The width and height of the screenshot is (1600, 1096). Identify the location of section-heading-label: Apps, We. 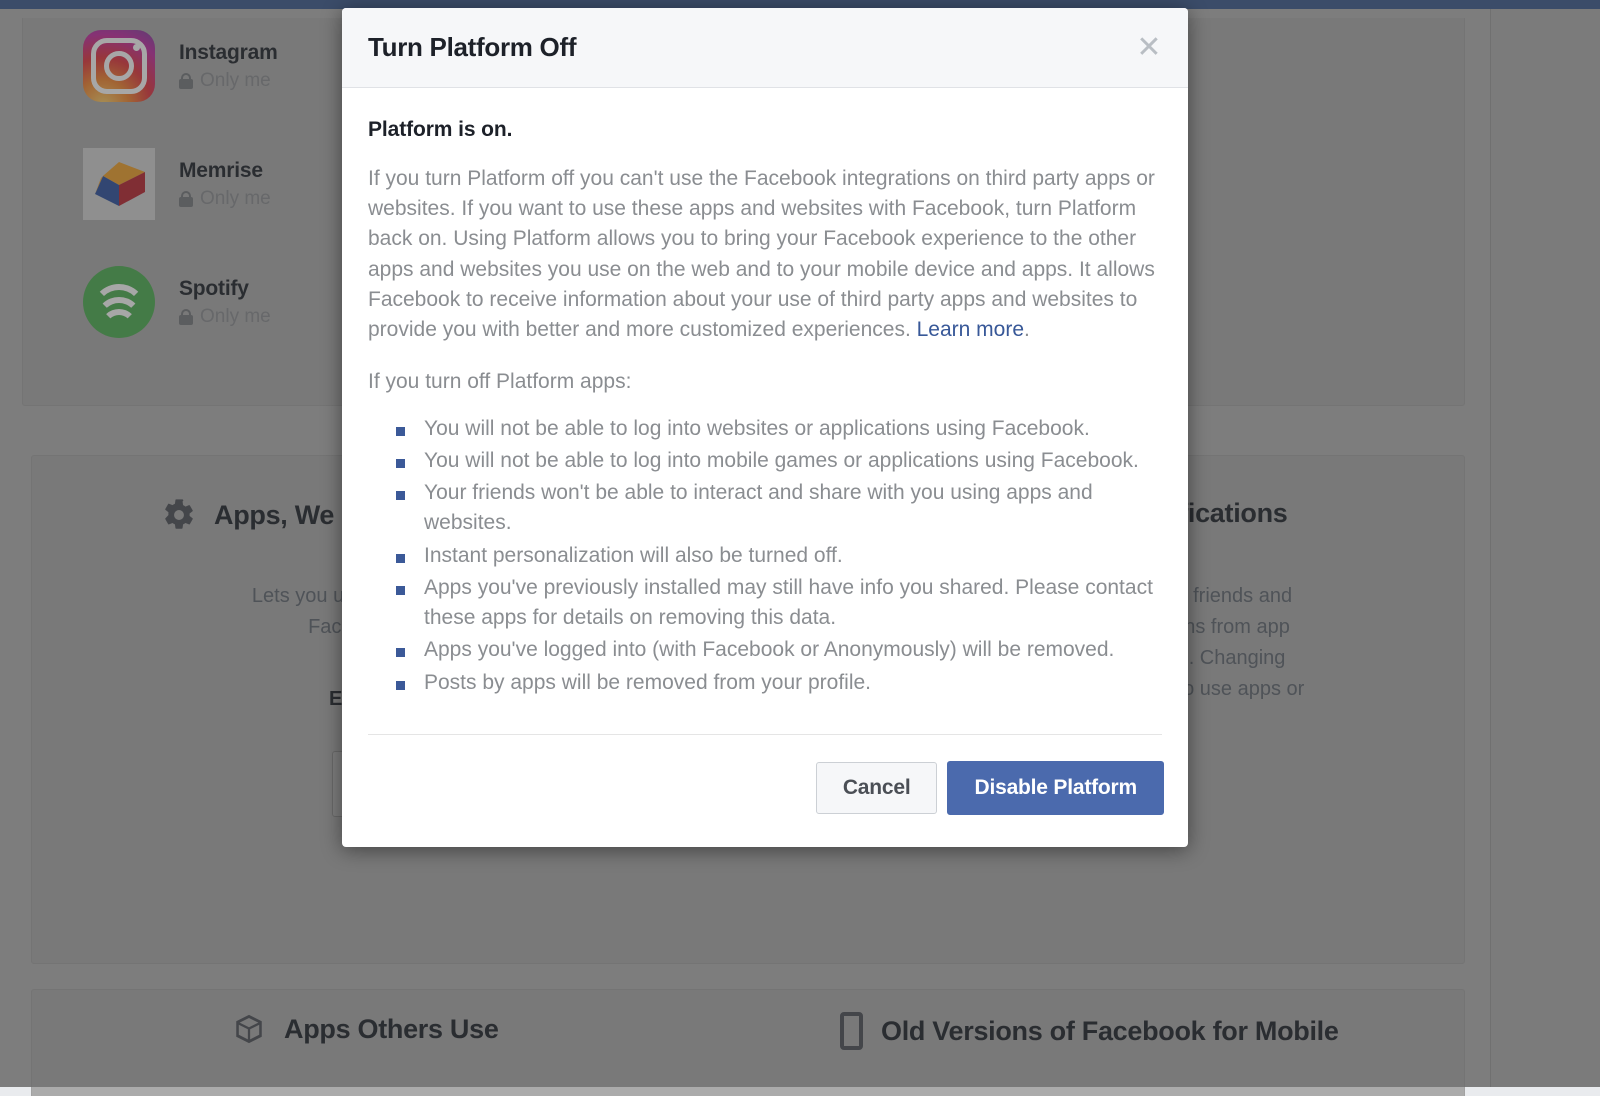
(274, 514).